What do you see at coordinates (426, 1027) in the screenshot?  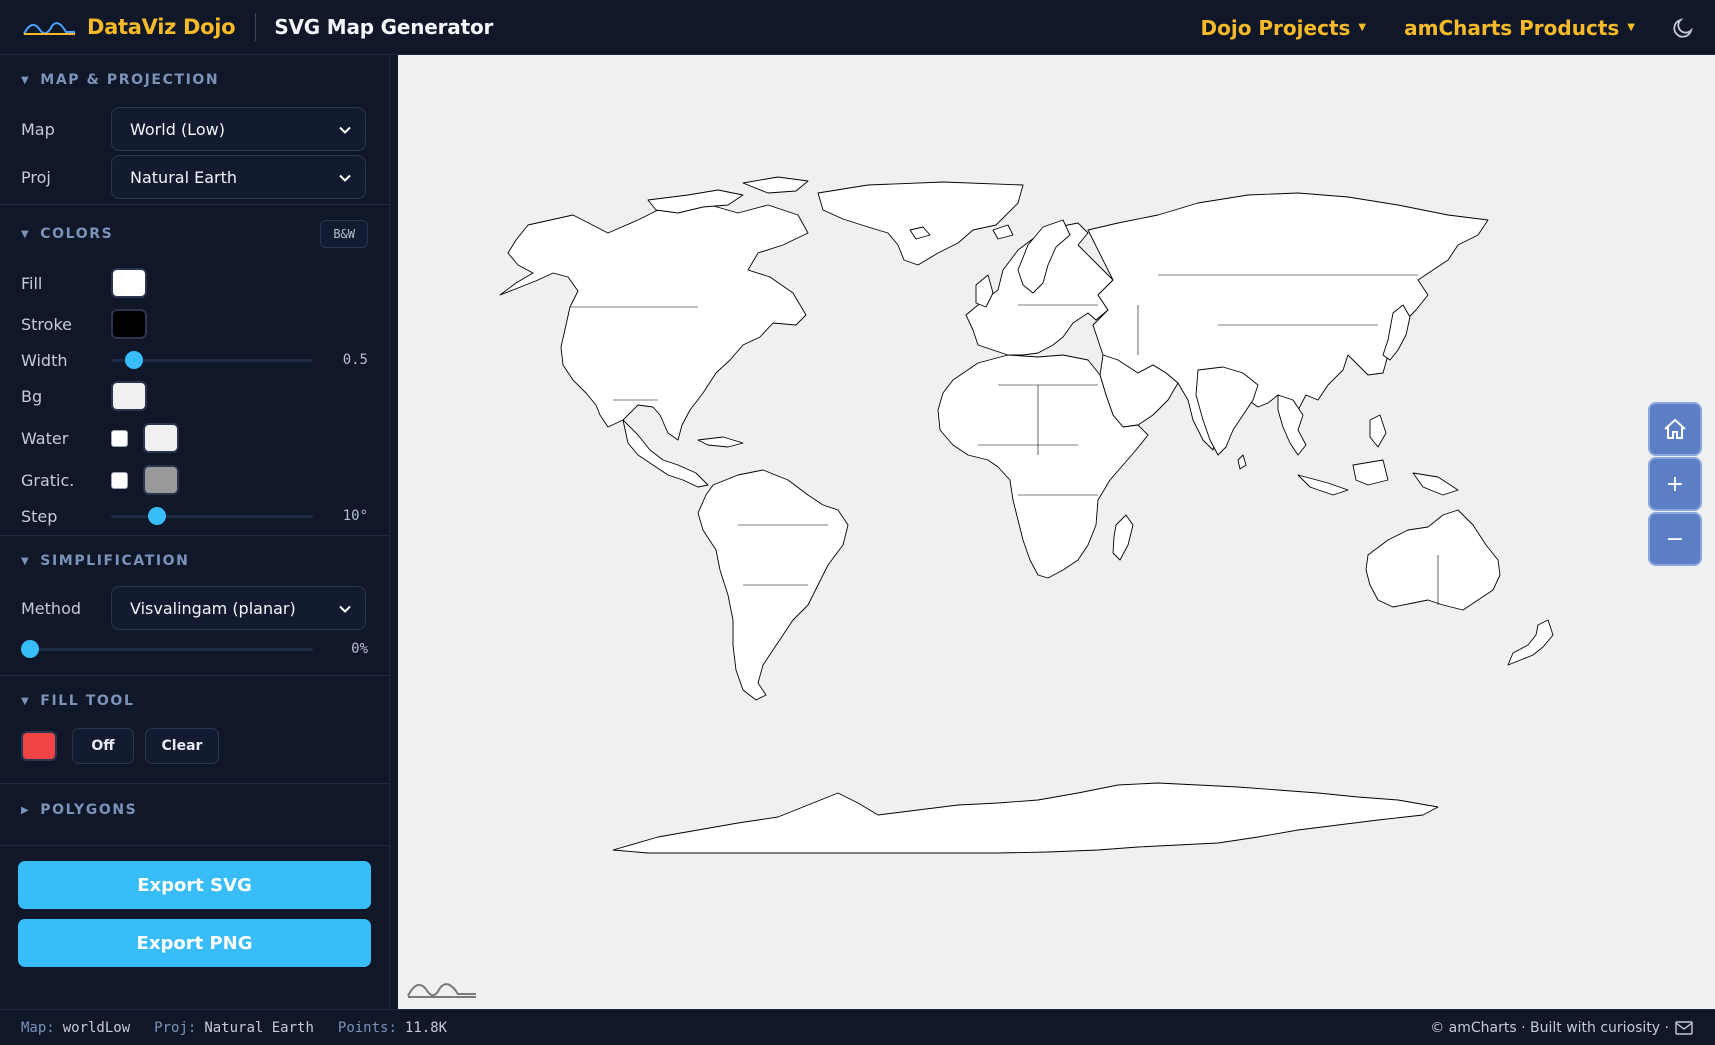 I see `footer-points-value: 11.8K` at bounding box center [426, 1027].